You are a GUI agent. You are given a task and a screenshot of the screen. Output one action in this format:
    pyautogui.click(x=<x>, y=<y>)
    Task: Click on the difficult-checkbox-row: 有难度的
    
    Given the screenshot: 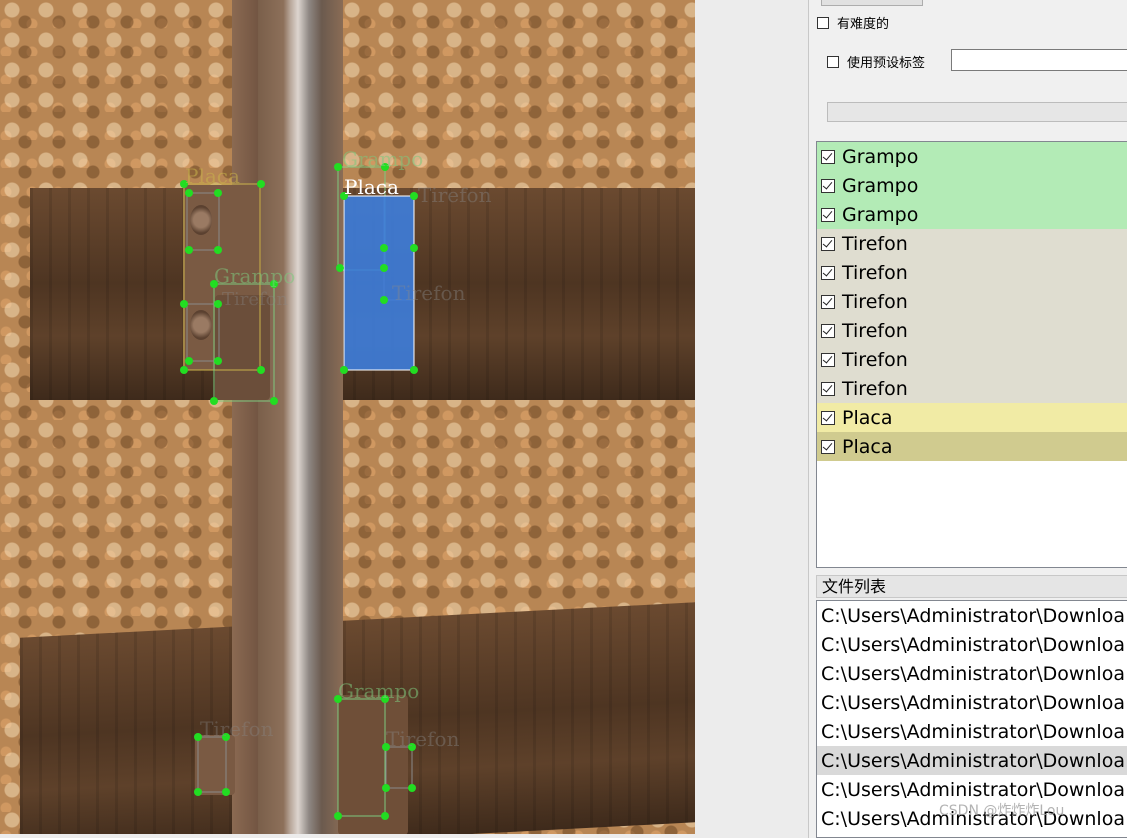 What is the action you would take?
    pyautogui.click(x=853, y=22)
    